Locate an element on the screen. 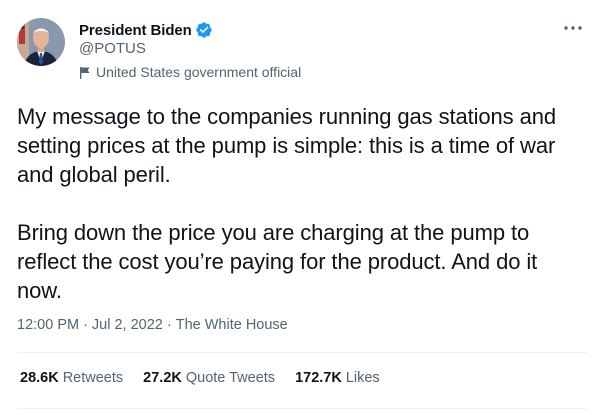 Image resolution: width=605 pixels, height=415 pixels. quote-tweets-label: Quote Tweets is located at coordinates (230, 378).